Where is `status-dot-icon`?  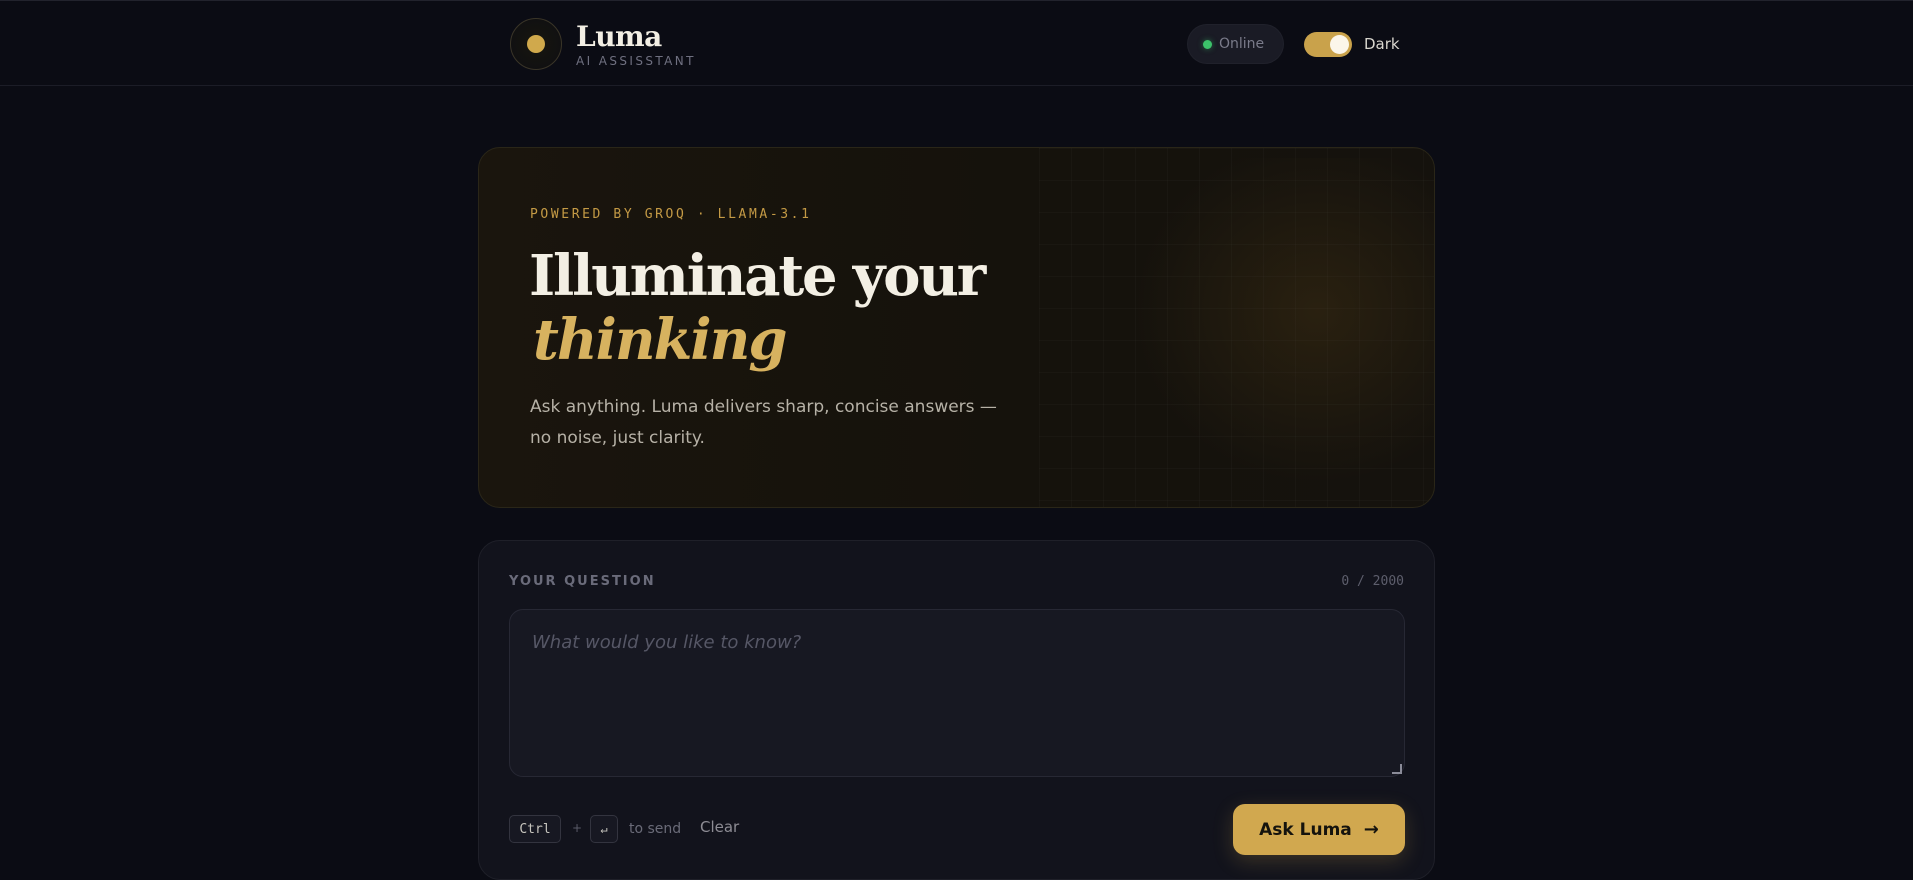
status-dot-icon is located at coordinates (1207, 44).